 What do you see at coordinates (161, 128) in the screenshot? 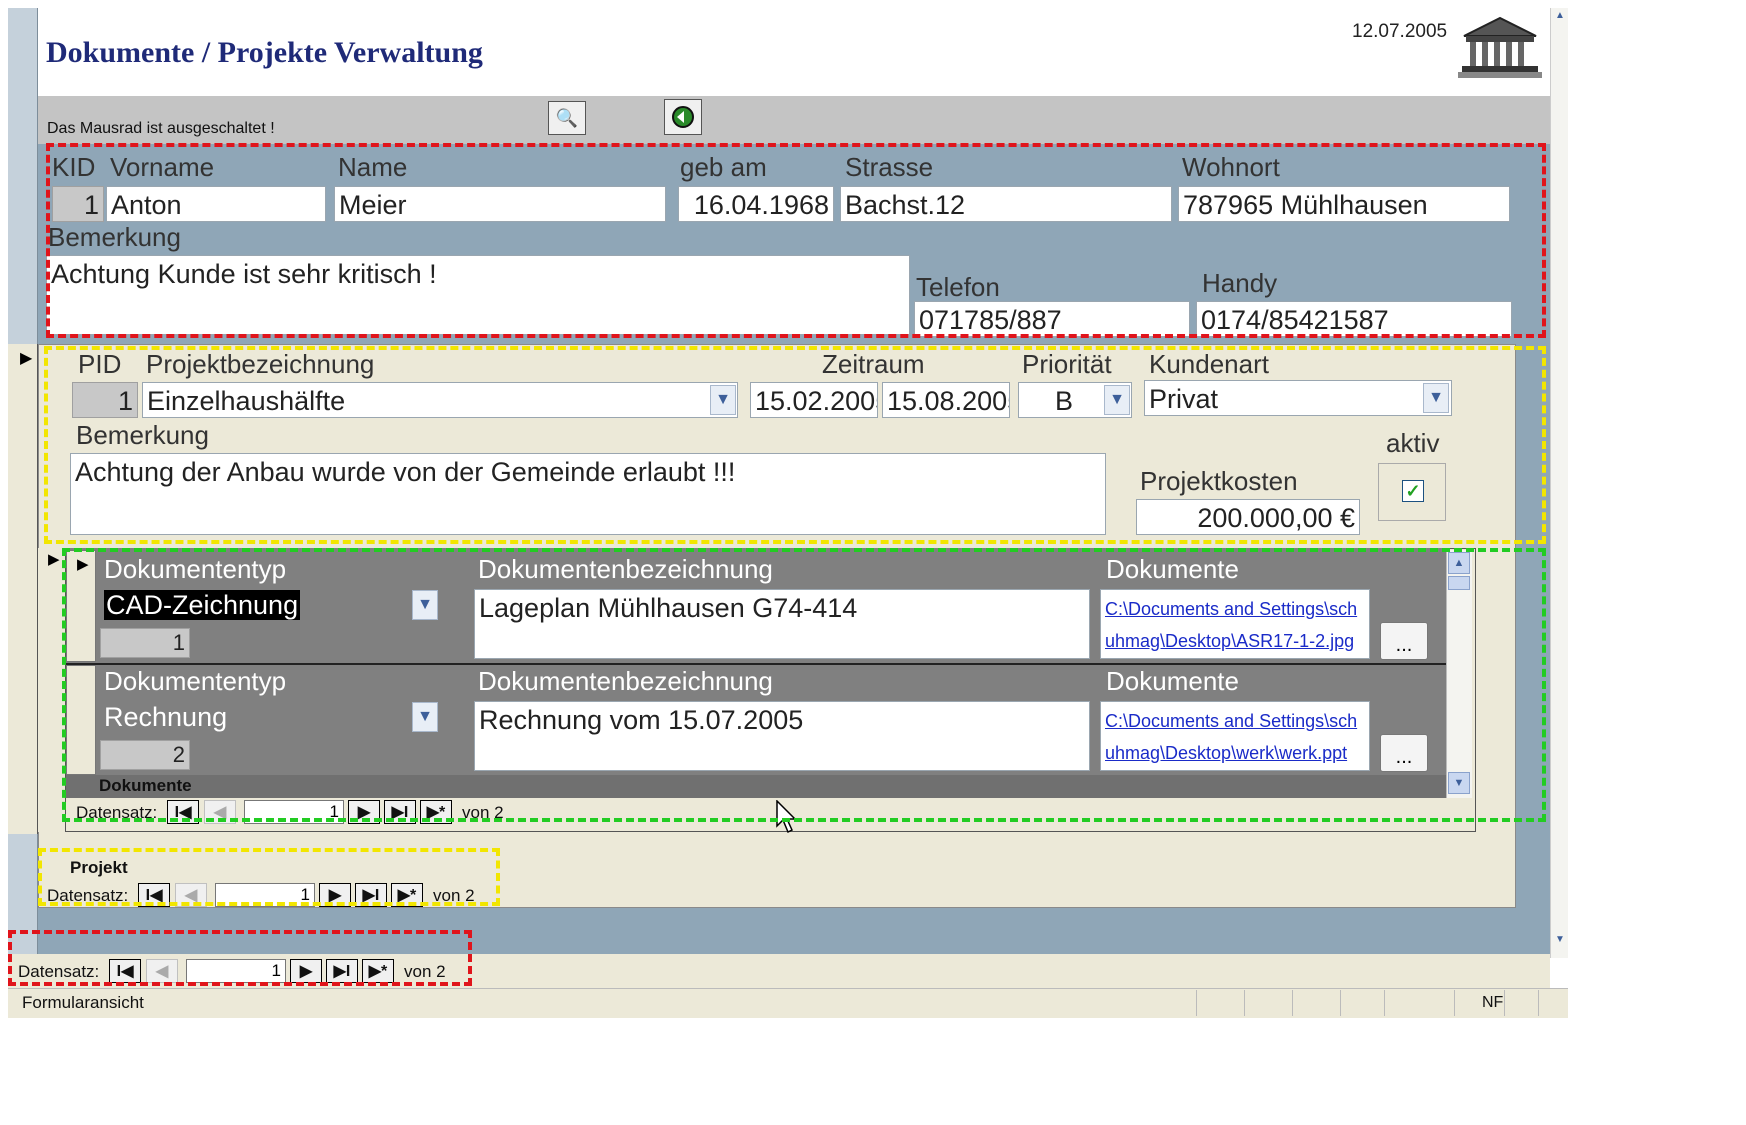
I see `mouse-wheel-notice: Das Mausrad ist ausgeschaltet !` at bounding box center [161, 128].